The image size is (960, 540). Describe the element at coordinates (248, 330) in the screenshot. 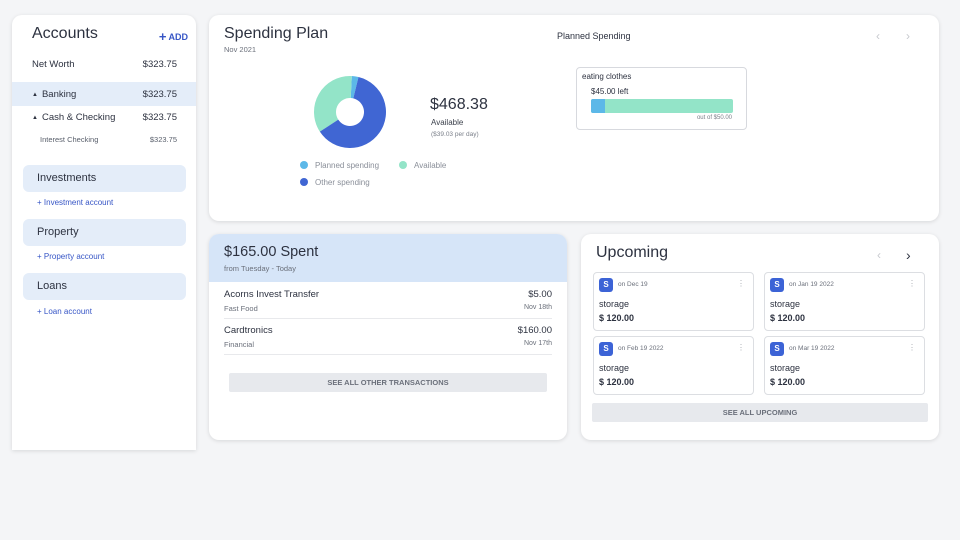

I see `transaction-name: Cardtronics` at that location.